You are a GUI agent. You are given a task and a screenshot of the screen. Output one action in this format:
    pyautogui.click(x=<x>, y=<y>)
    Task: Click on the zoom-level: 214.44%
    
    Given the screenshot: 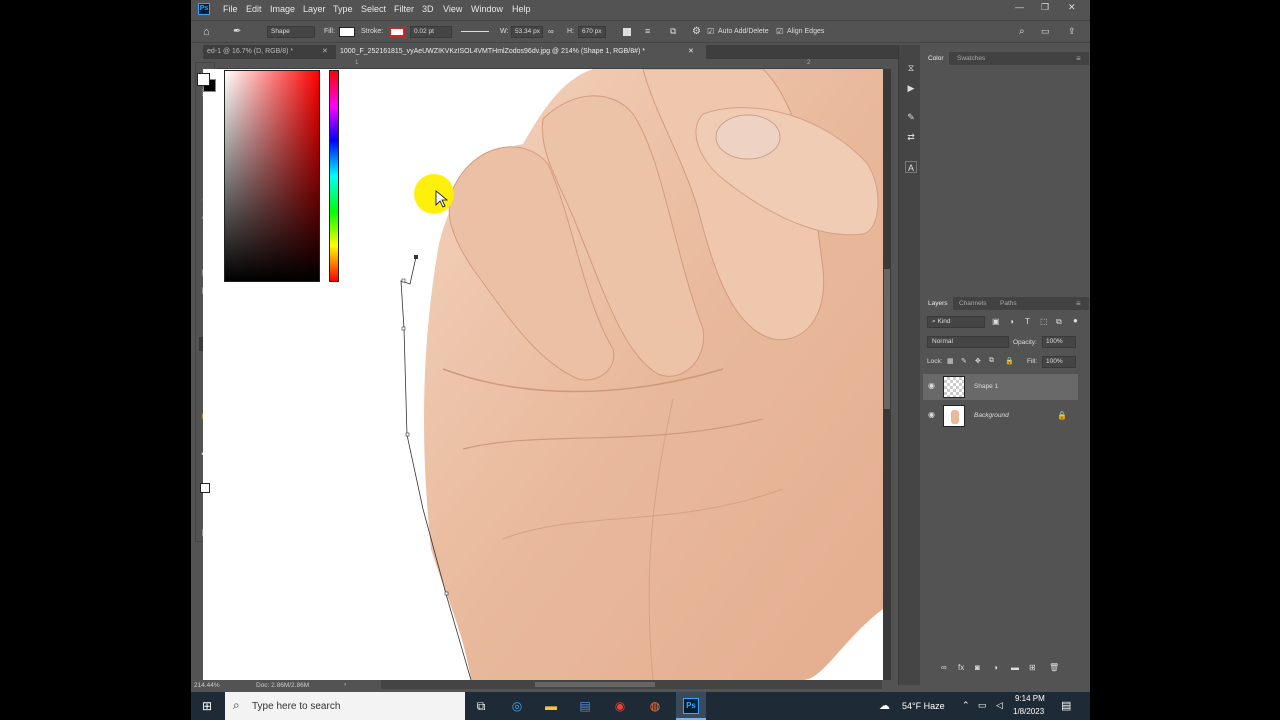 What is the action you would take?
    pyautogui.click(x=207, y=685)
    